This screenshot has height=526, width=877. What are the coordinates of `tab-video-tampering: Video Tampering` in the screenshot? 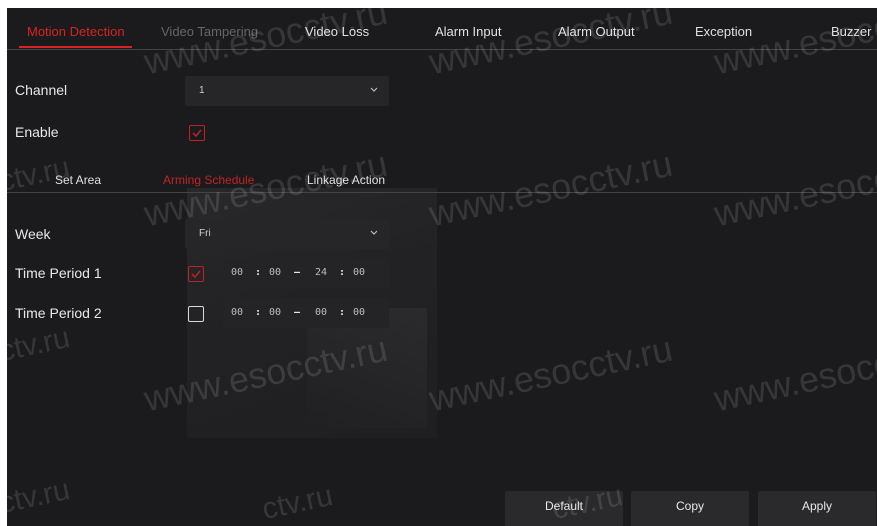 It's located at (209, 31).